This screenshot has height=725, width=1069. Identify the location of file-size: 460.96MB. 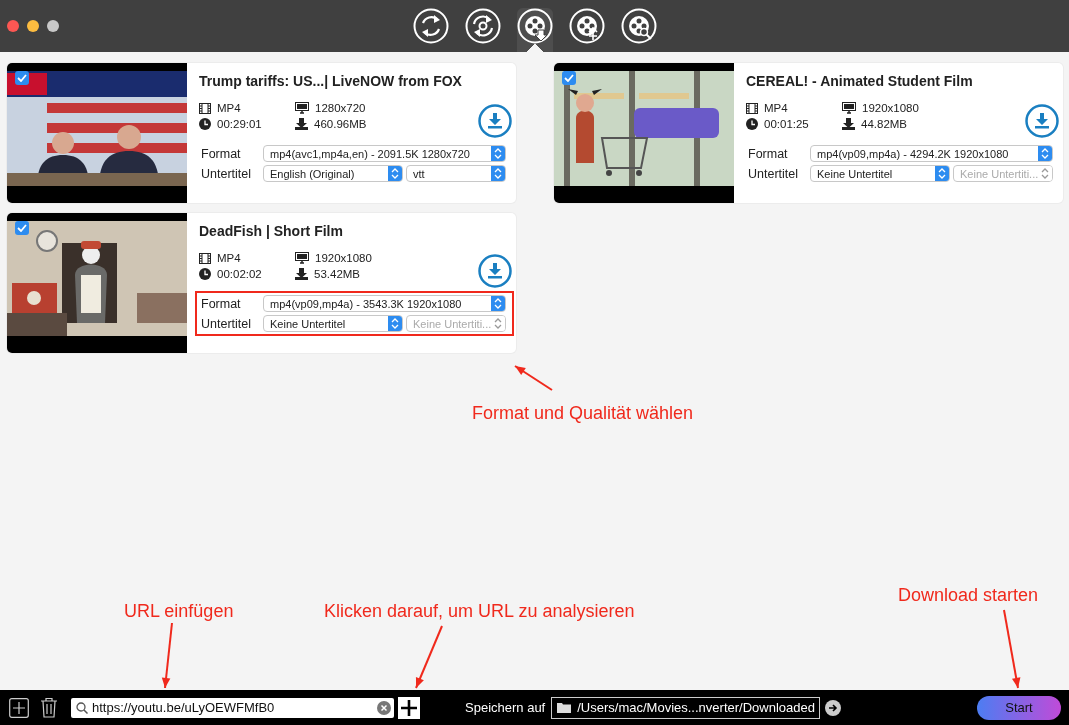
(340, 124).